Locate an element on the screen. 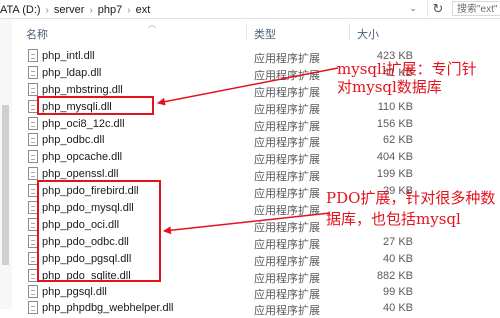 The width and height of the screenshot is (500, 318). navigation-pane-edge is located at coordinates (6, 164).